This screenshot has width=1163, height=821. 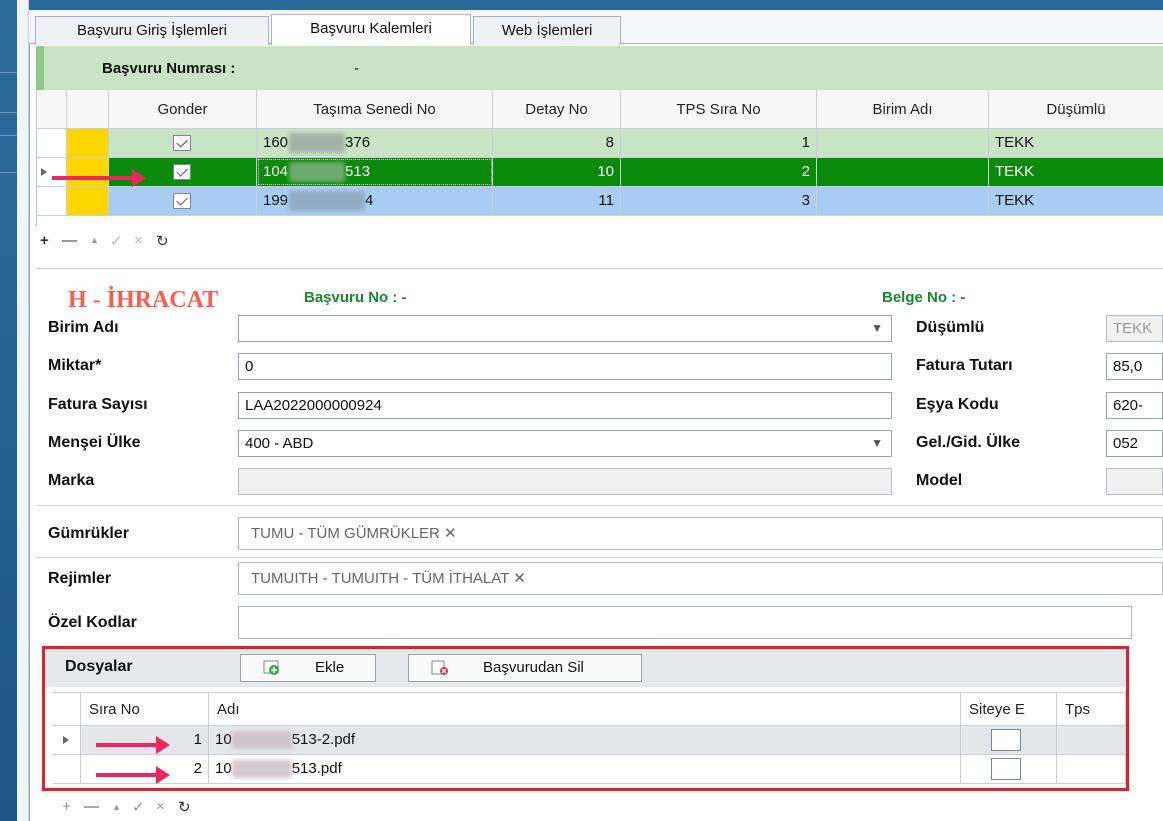 What do you see at coordinates (152, 30) in the screenshot?
I see `tab-basvuru-giris: Başvuru Giriş İşlemleri` at bounding box center [152, 30].